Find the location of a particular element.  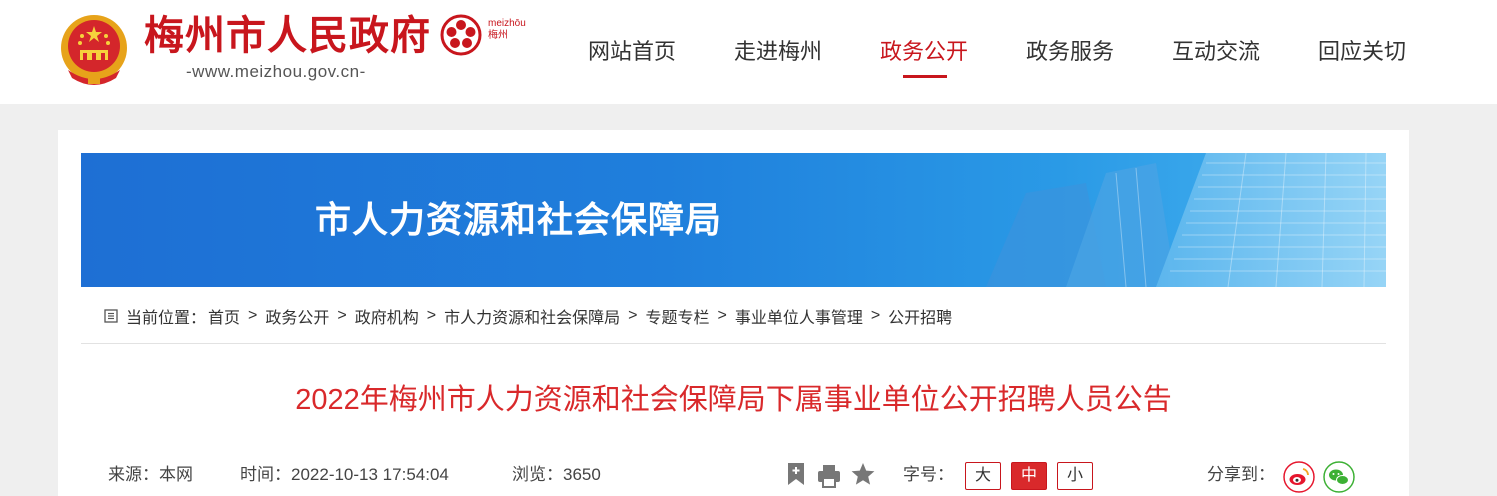

breadcrumb-item-home: 首页 is located at coordinates (224, 316).